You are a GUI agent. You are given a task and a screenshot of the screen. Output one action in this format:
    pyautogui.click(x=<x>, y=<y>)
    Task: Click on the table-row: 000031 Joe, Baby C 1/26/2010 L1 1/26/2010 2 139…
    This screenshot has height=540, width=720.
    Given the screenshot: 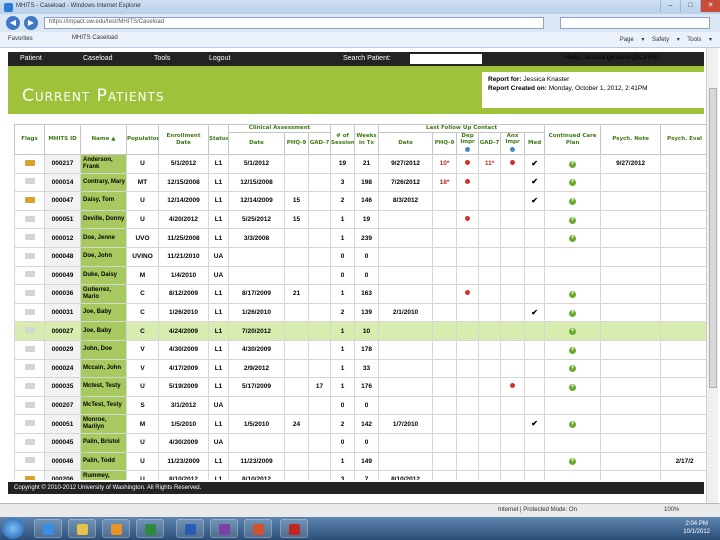 What is the action you would take?
    pyautogui.click(x=361, y=312)
    